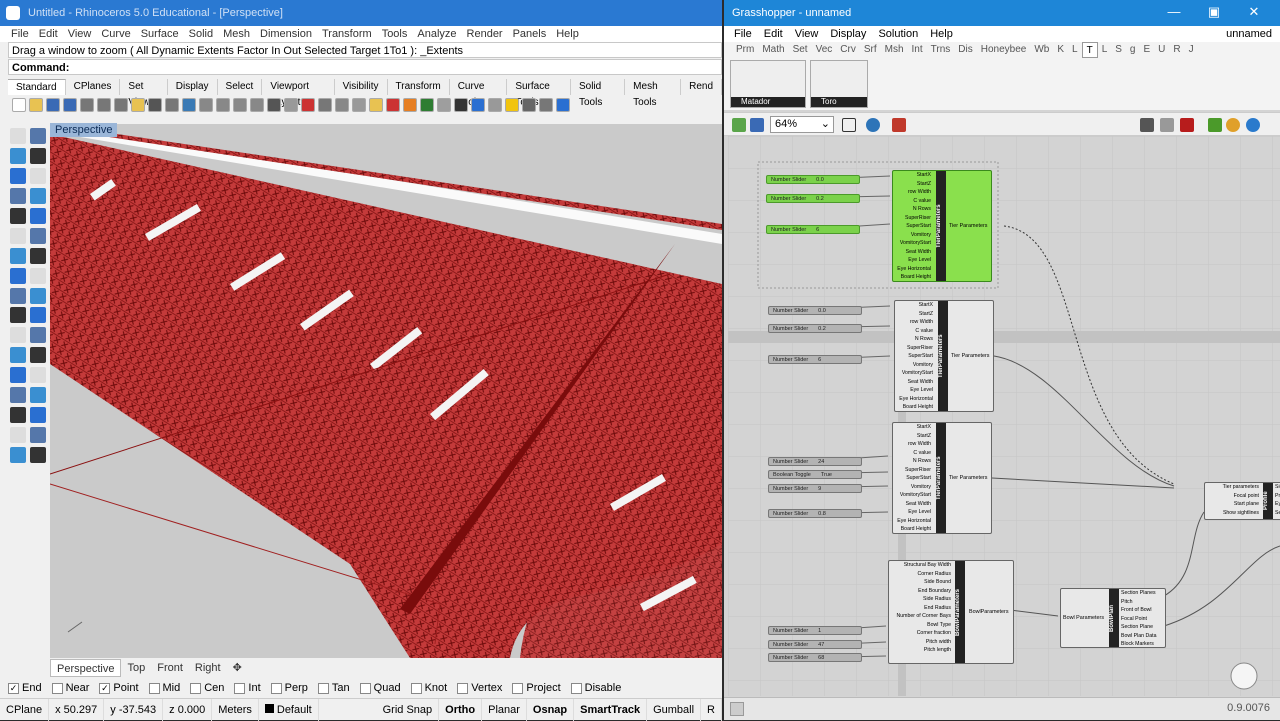 Image resolution: width=1280 pixels, height=721 pixels. What do you see at coordinates (815, 644) in the screenshot?
I see `number-slider: Number Slider 47` at bounding box center [815, 644].